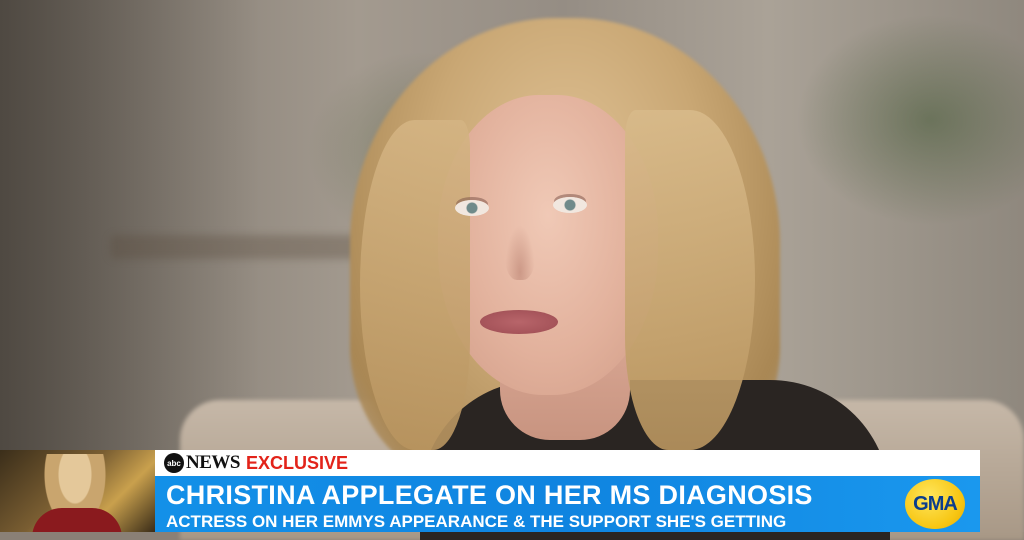 The width and height of the screenshot is (1024, 540). Describe the element at coordinates (935, 504) in the screenshot. I see `gma-logo: GMA` at that location.